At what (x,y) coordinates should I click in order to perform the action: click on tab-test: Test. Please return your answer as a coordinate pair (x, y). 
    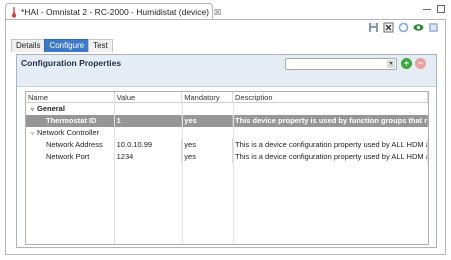
    Looking at the image, I should click on (100, 45).